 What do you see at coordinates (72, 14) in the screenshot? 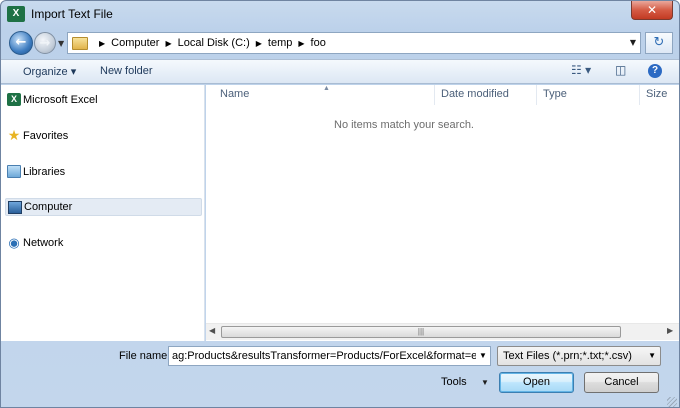
I see `window-title: Import Text File` at bounding box center [72, 14].